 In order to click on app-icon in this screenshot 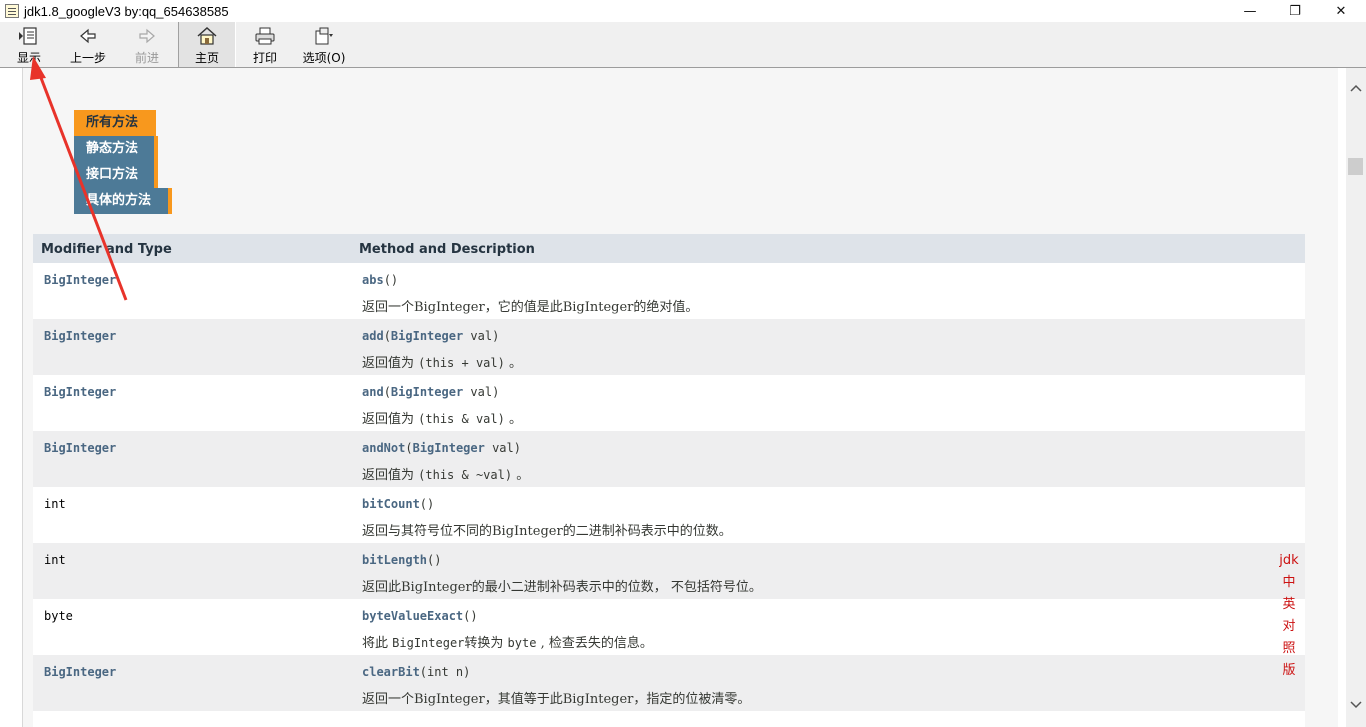, I will do `click(12, 11)`.